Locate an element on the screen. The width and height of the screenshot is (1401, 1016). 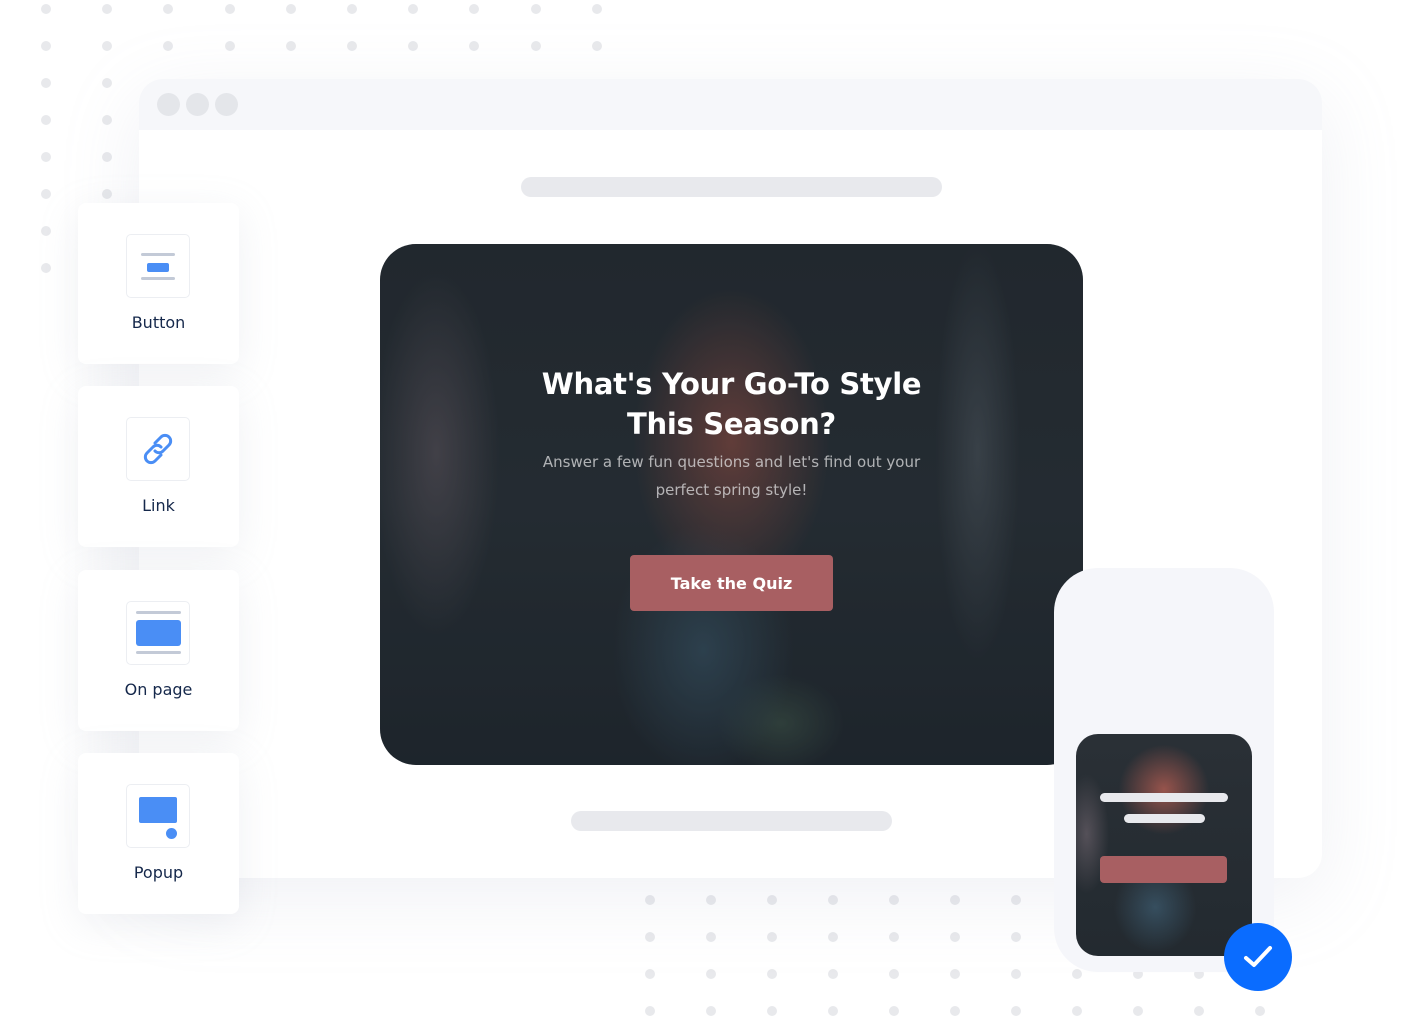
option-label: Link is located at coordinates (158, 505).